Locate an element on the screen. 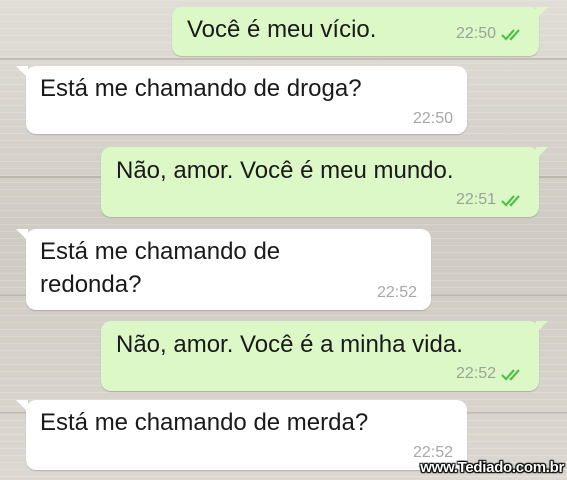  message-text: Não, amor. Você é a minha vida. is located at coordinates (289, 344).